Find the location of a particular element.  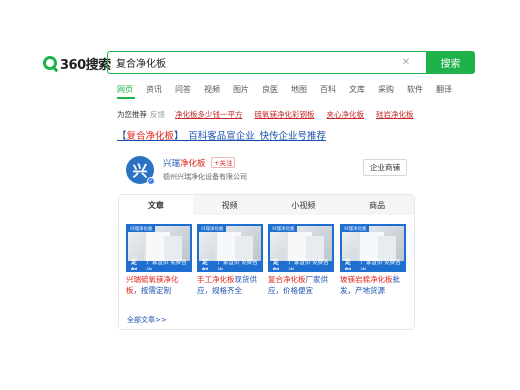

tab-short-videos: 小视频 is located at coordinates (304, 205).